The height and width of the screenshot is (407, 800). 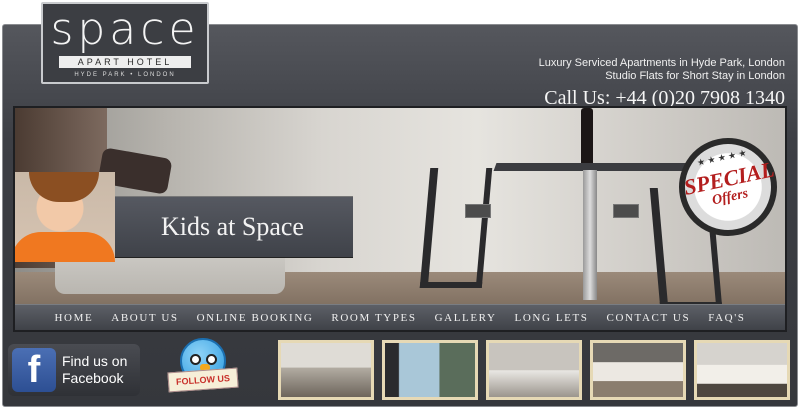 I want to click on facebook-icon: f, so click(x=34, y=370).